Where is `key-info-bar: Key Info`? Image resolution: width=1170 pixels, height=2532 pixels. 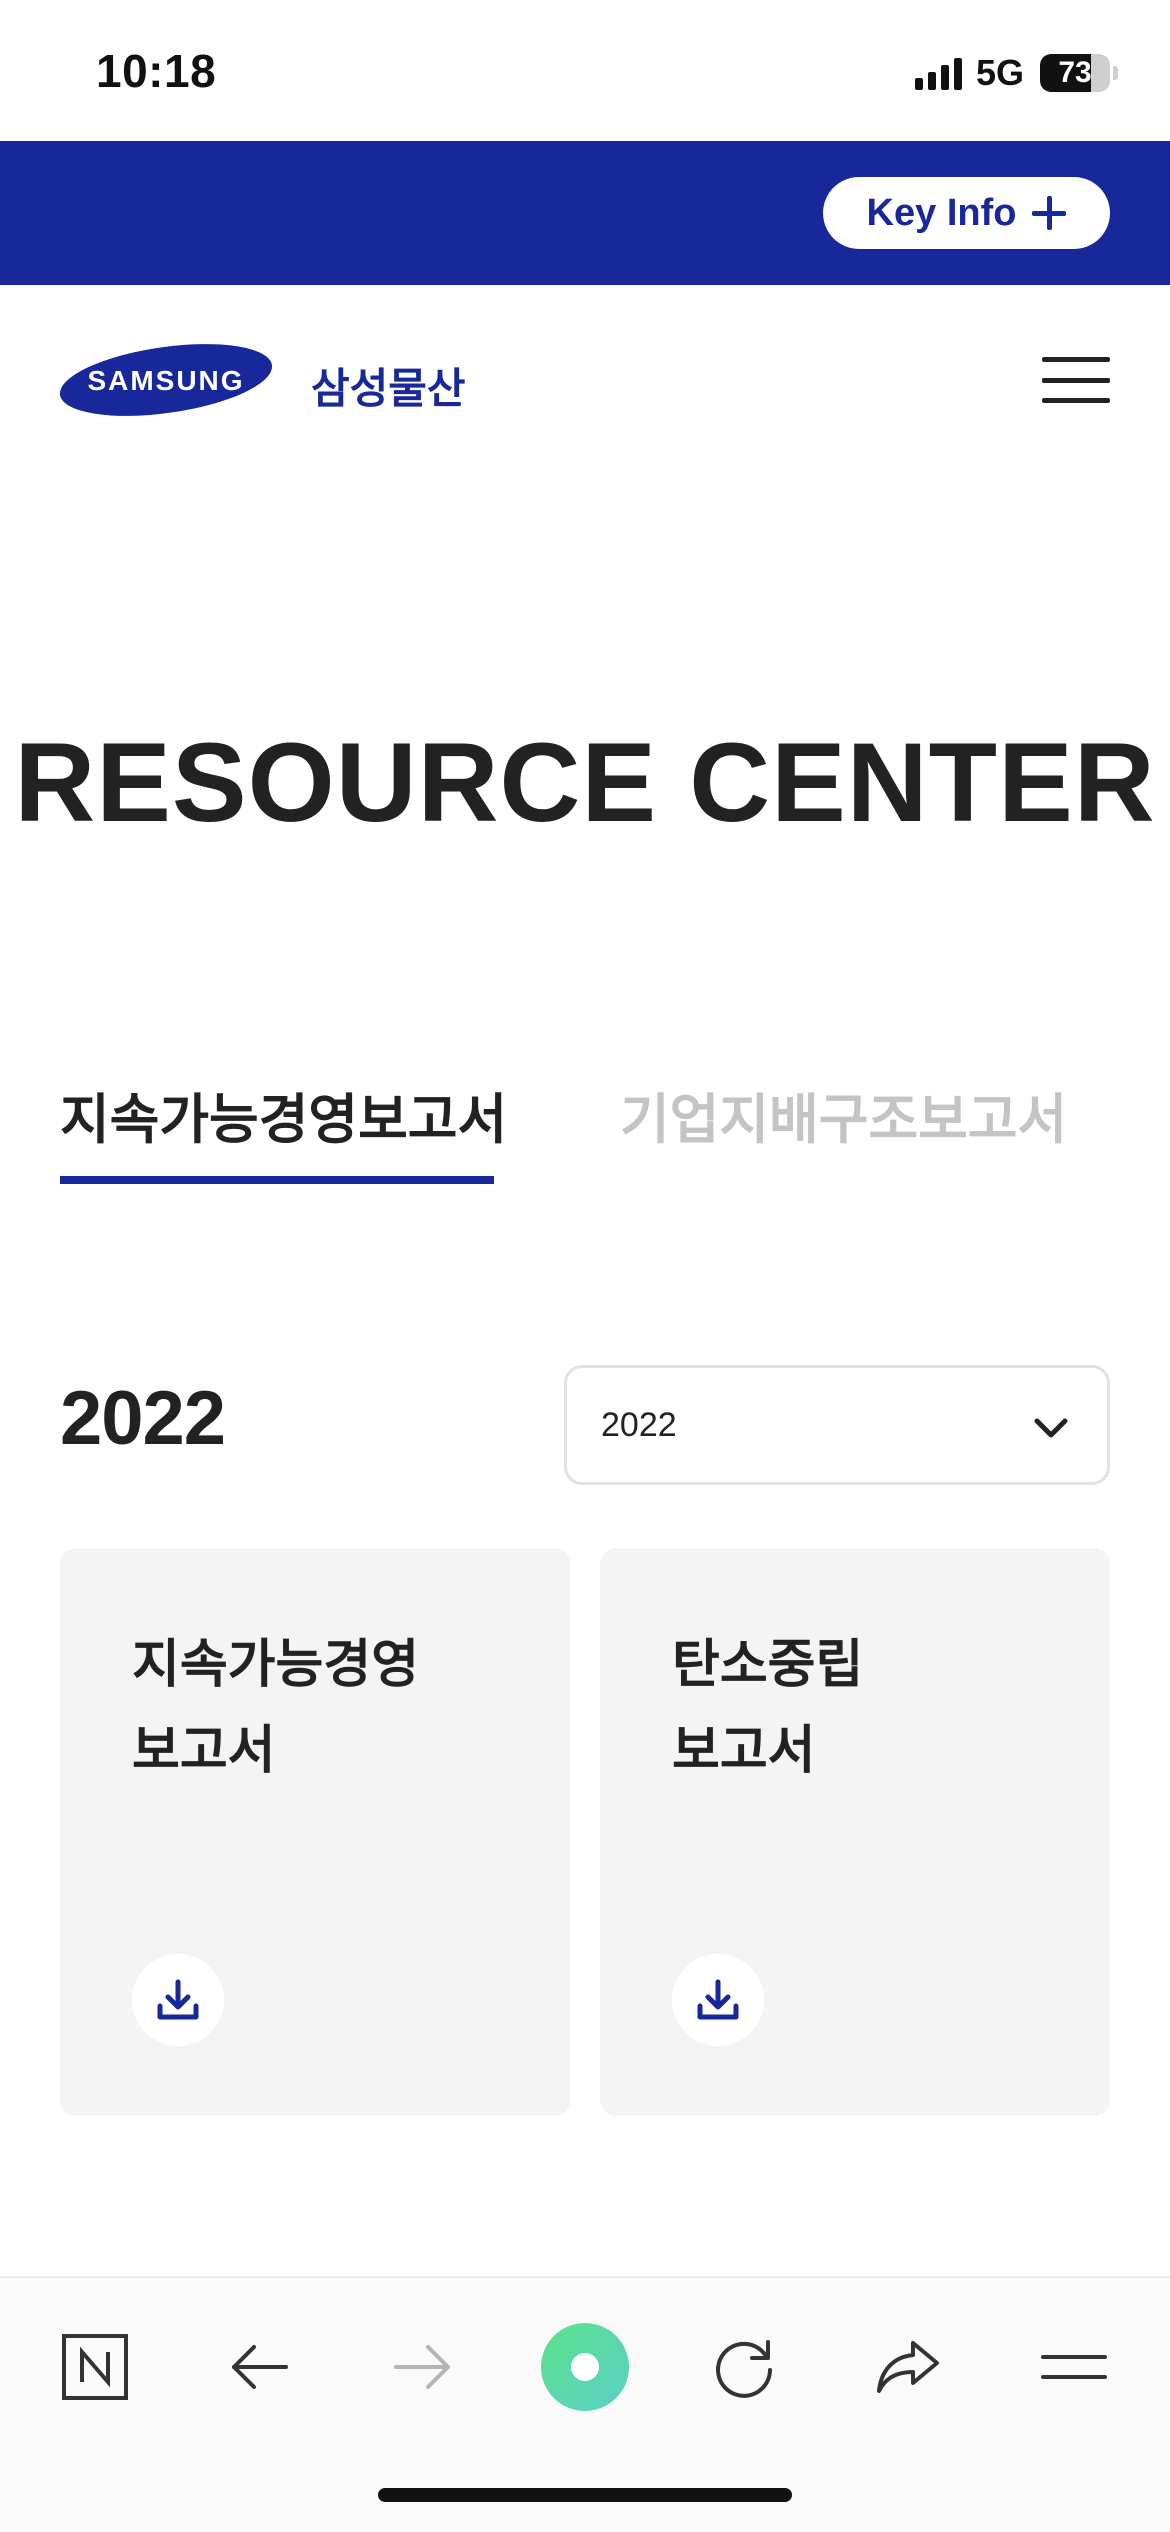
key-info-bar: Key Info is located at coordinates (585, 213).